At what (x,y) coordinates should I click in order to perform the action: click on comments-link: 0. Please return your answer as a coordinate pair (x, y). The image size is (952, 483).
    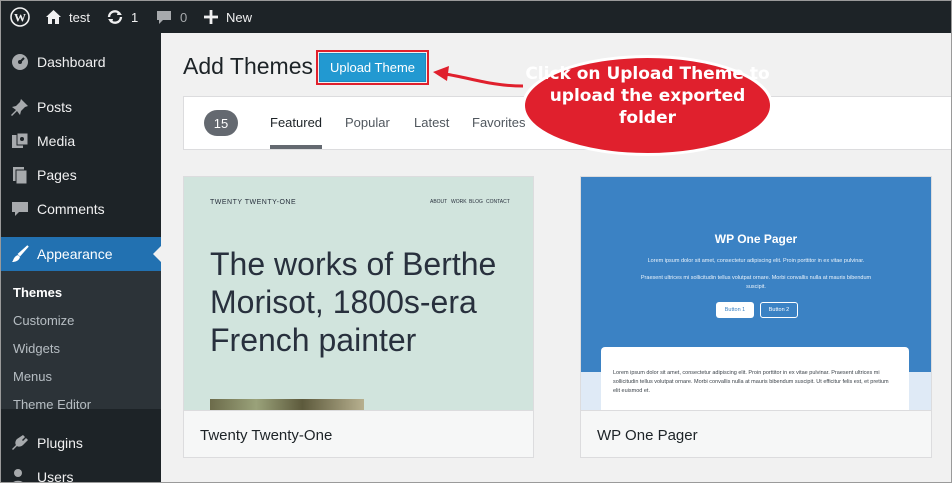
    Looking at the image, I should click on (171, 17).